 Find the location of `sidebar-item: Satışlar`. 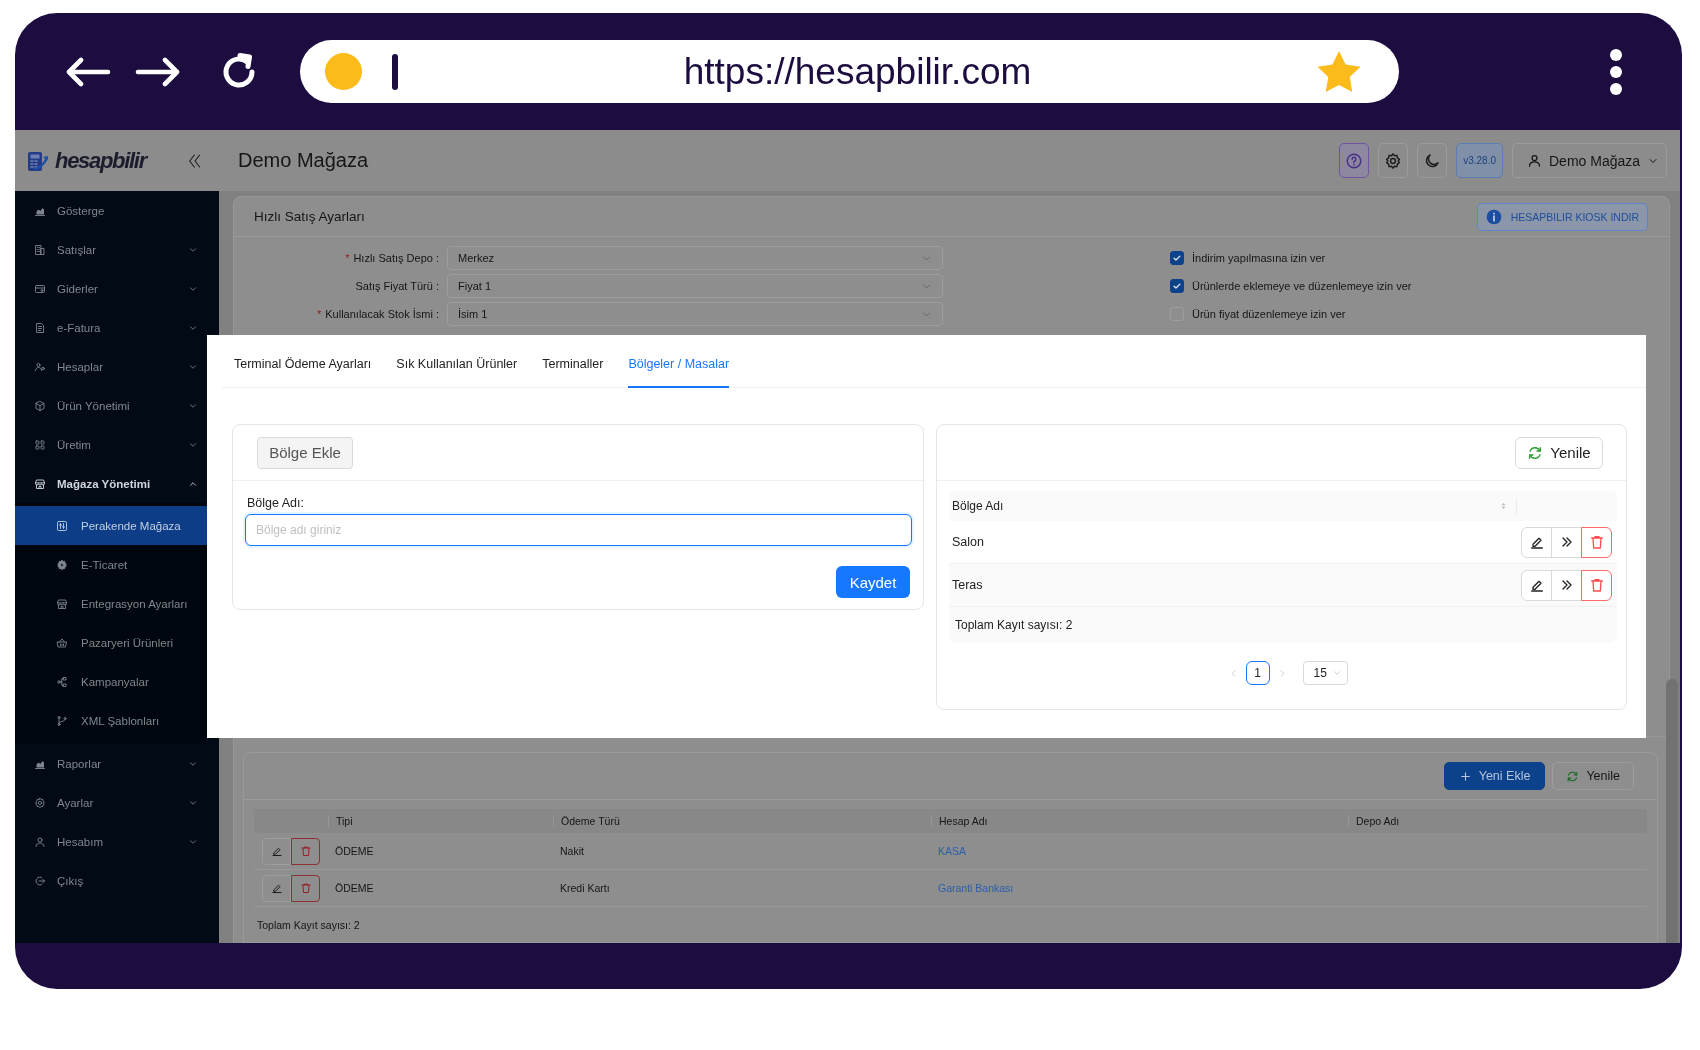

sidebar-item: Satışlar is located at coordinates (111, 249).